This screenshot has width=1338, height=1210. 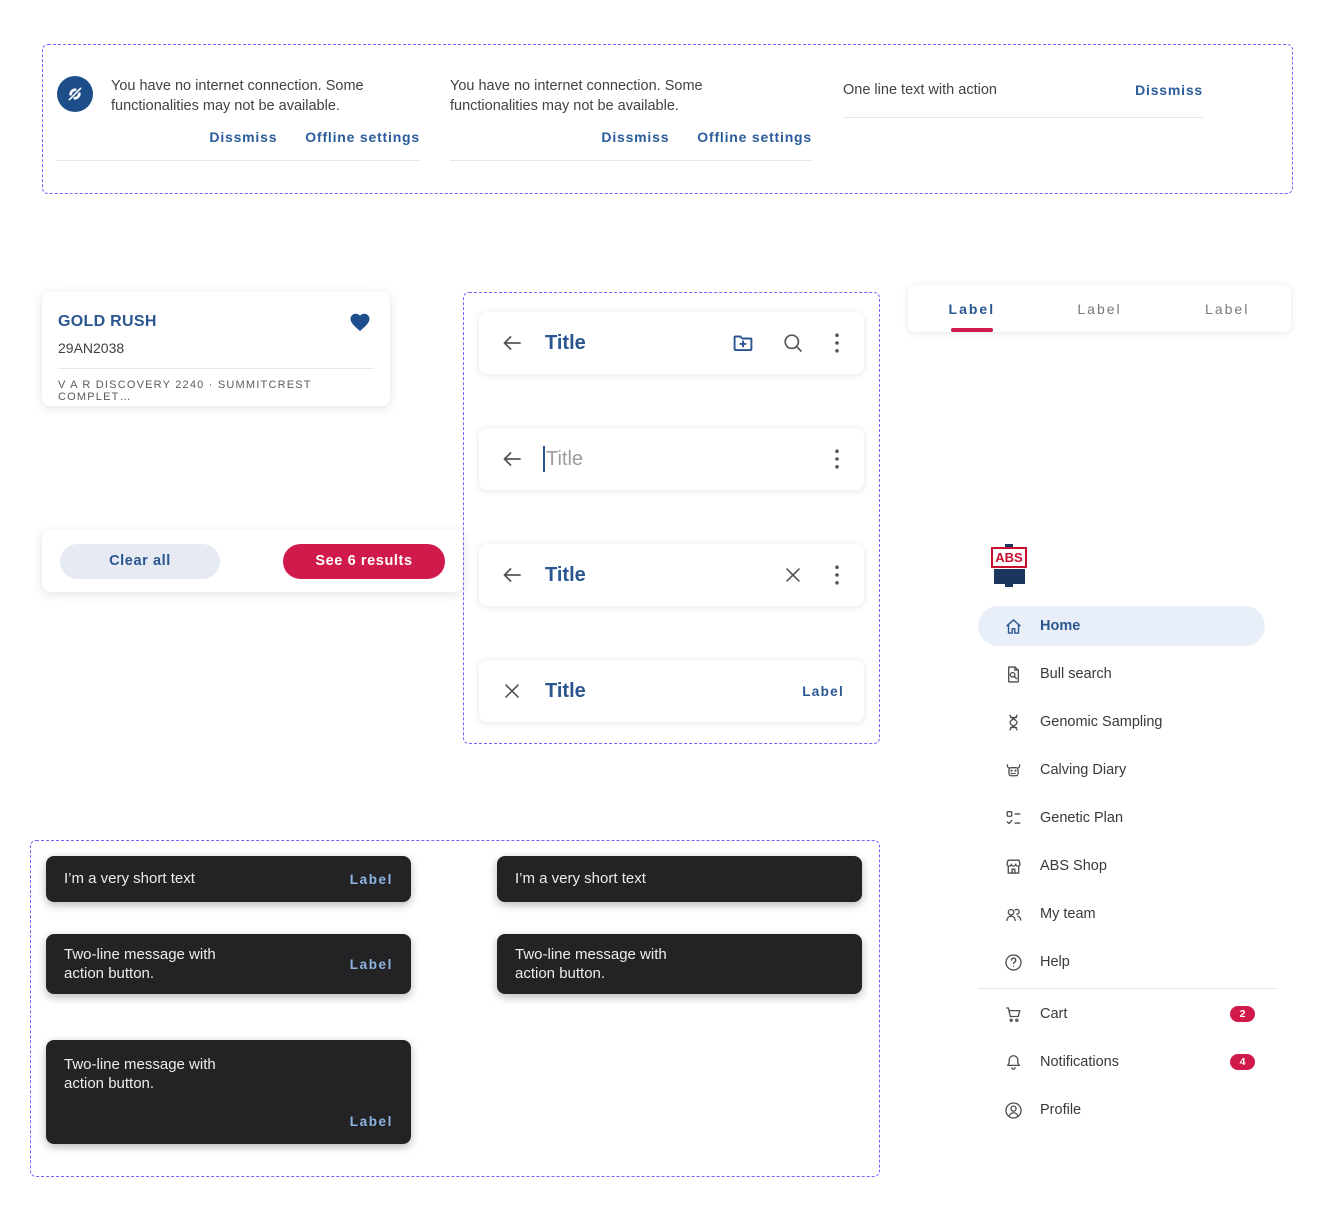 I want to click on filter-footer: Clear all See 6 results, so click(x=252, y=561).